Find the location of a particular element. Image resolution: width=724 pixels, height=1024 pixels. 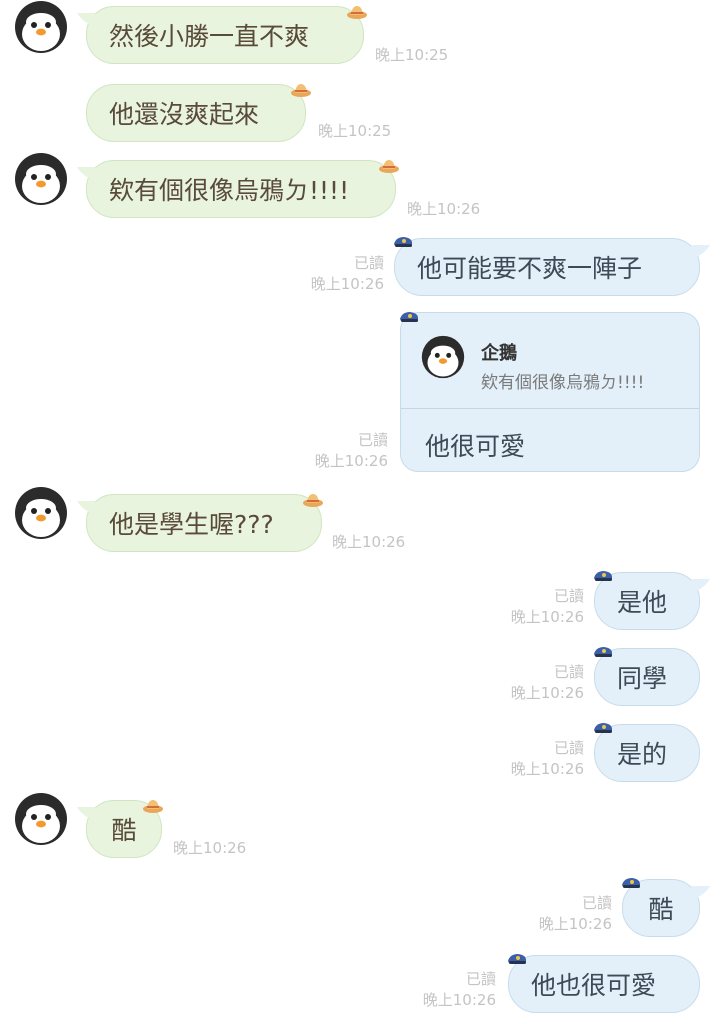

quoted-message: 企鵝 欸有個很像烏鴉ㄉ!!!! is located at coordinates (550, 361).